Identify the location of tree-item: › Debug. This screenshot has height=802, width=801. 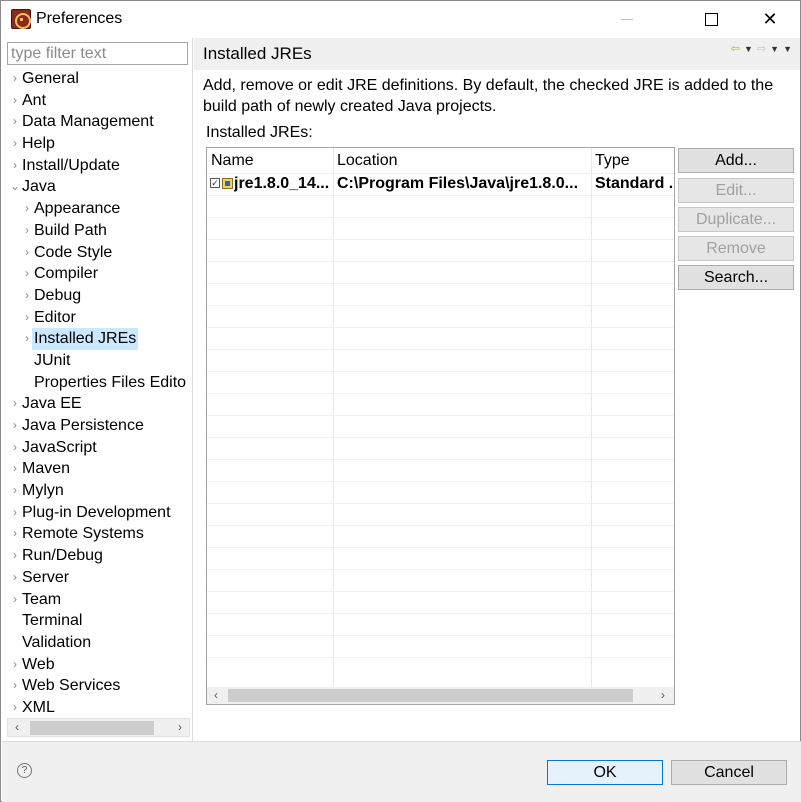
(97, 296).